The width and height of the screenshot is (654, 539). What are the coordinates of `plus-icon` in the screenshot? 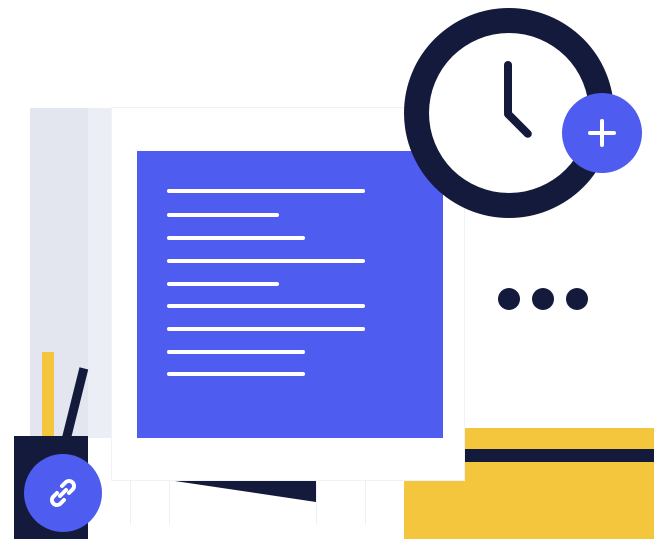 It's located at (602, 133).